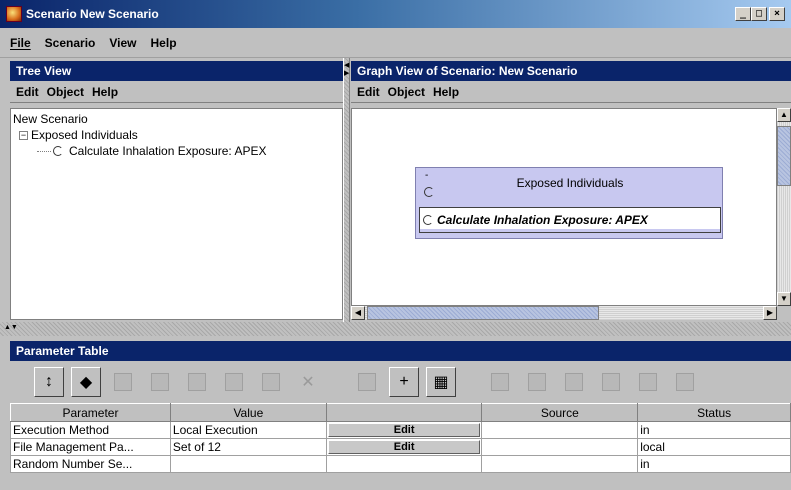  I want to click on tree-connector, so click(44, 151).